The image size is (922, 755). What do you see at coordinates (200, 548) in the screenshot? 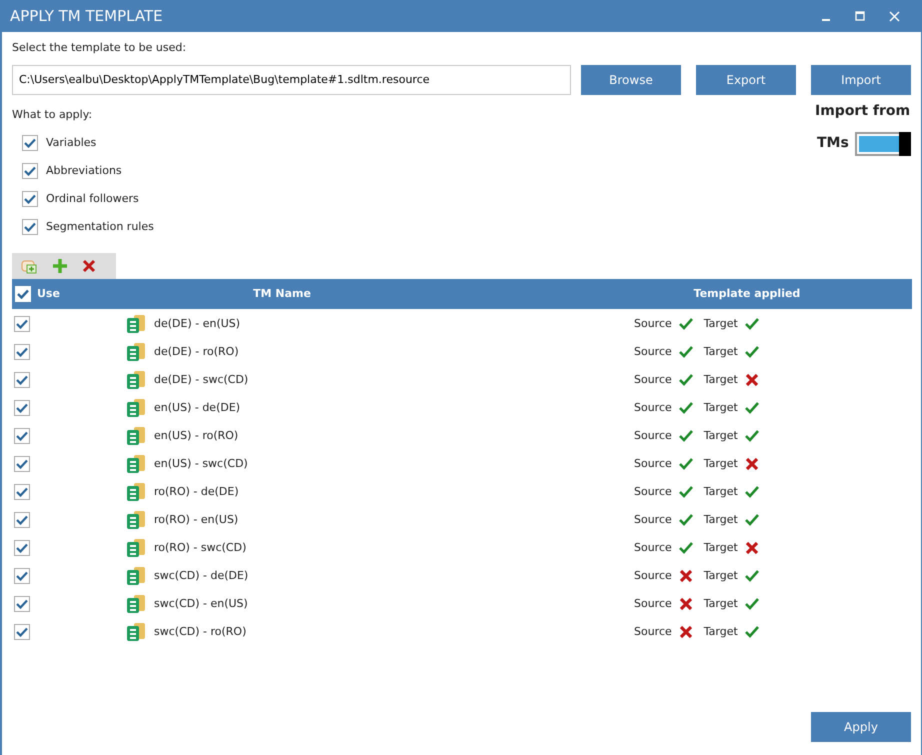
I see `tm-name: ro(RO) - swc(CD)` at bounding box center [200, 548].